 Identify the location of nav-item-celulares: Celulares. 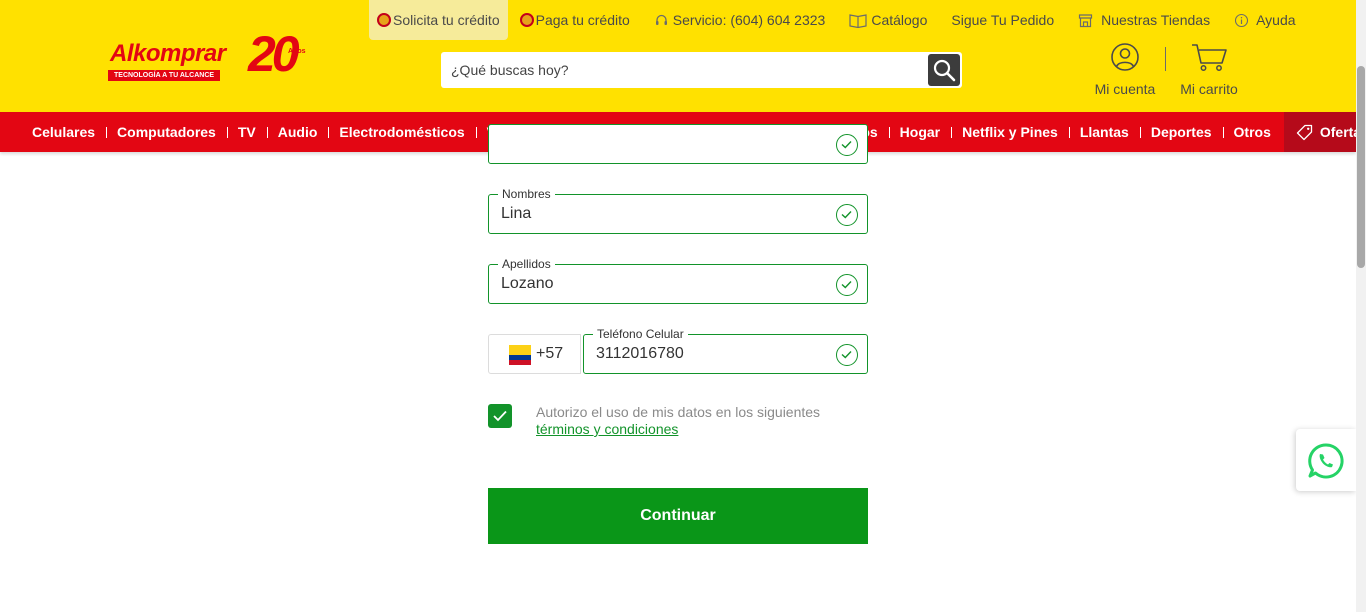
(63, 132).